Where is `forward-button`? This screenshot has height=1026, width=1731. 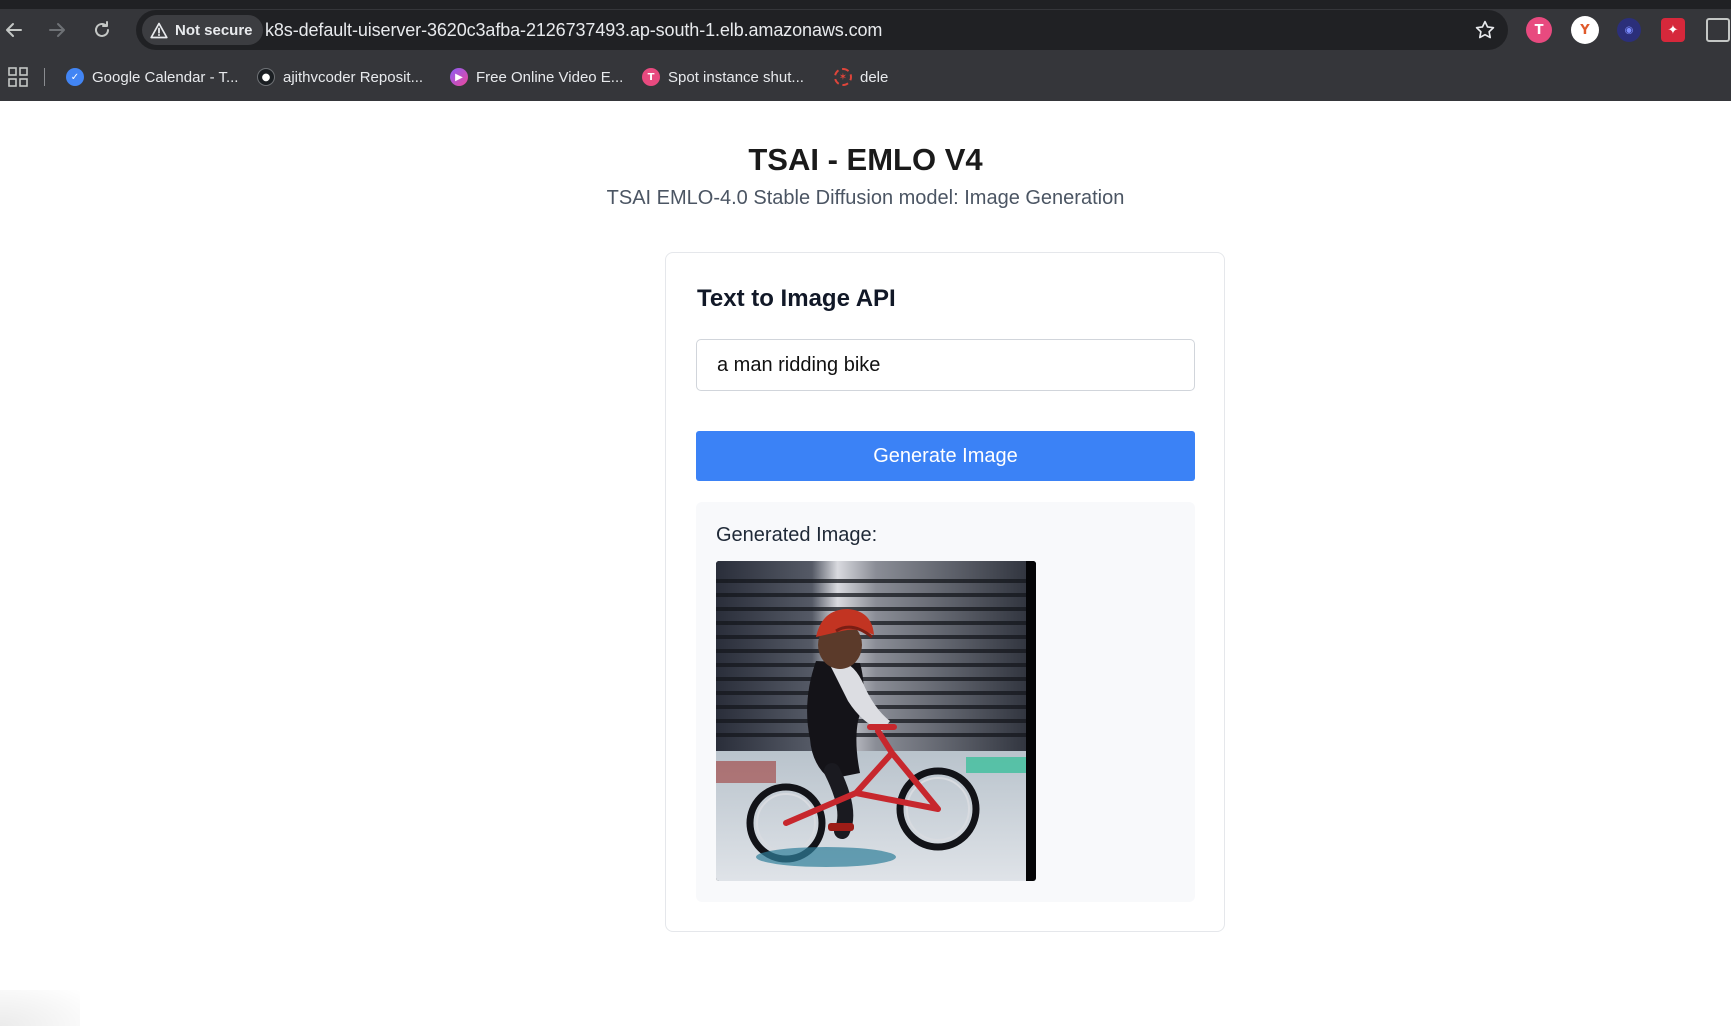
forward-button is located at coordinates (57, 30).